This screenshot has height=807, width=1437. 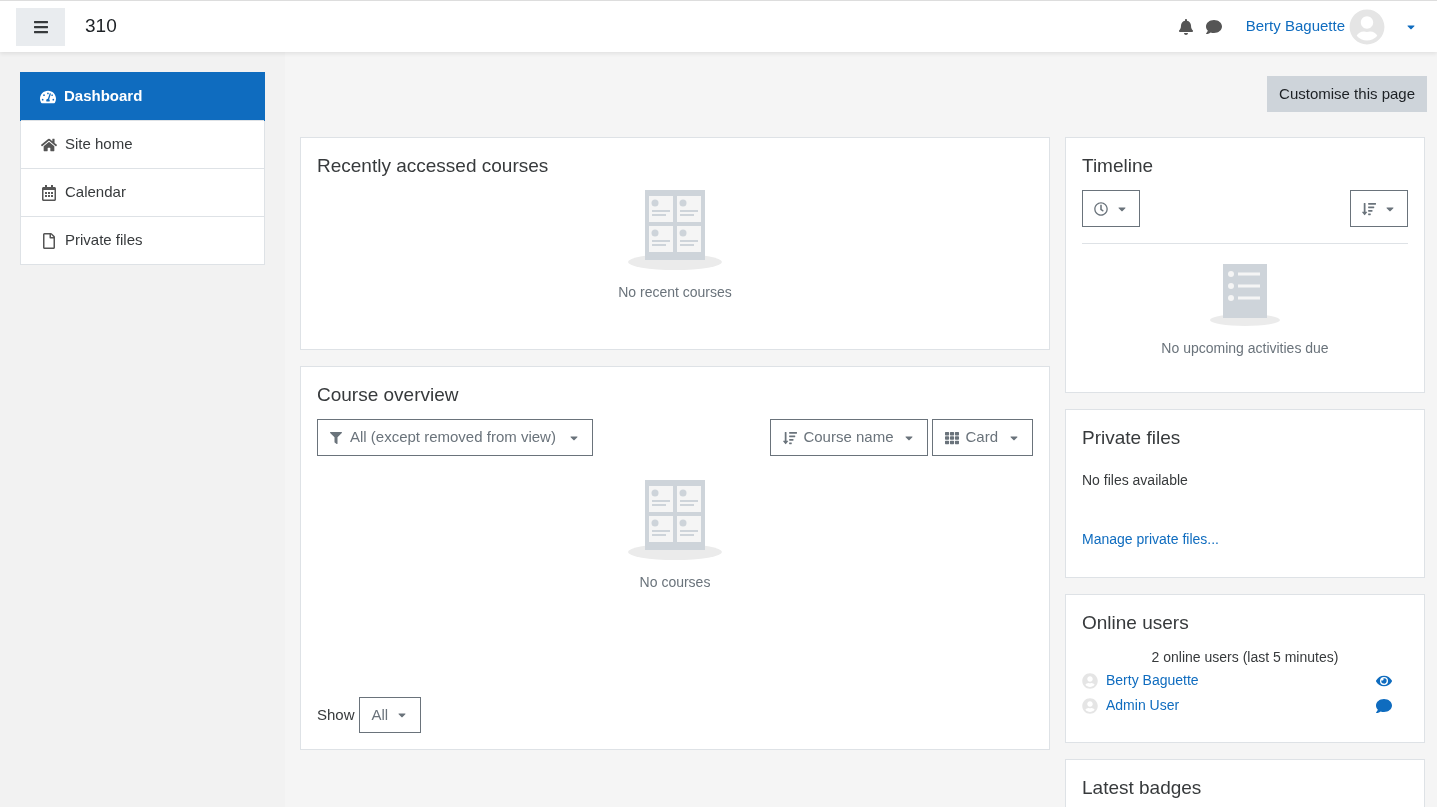 I want to click on block-title: Online users, so click(x=1136, y=623).